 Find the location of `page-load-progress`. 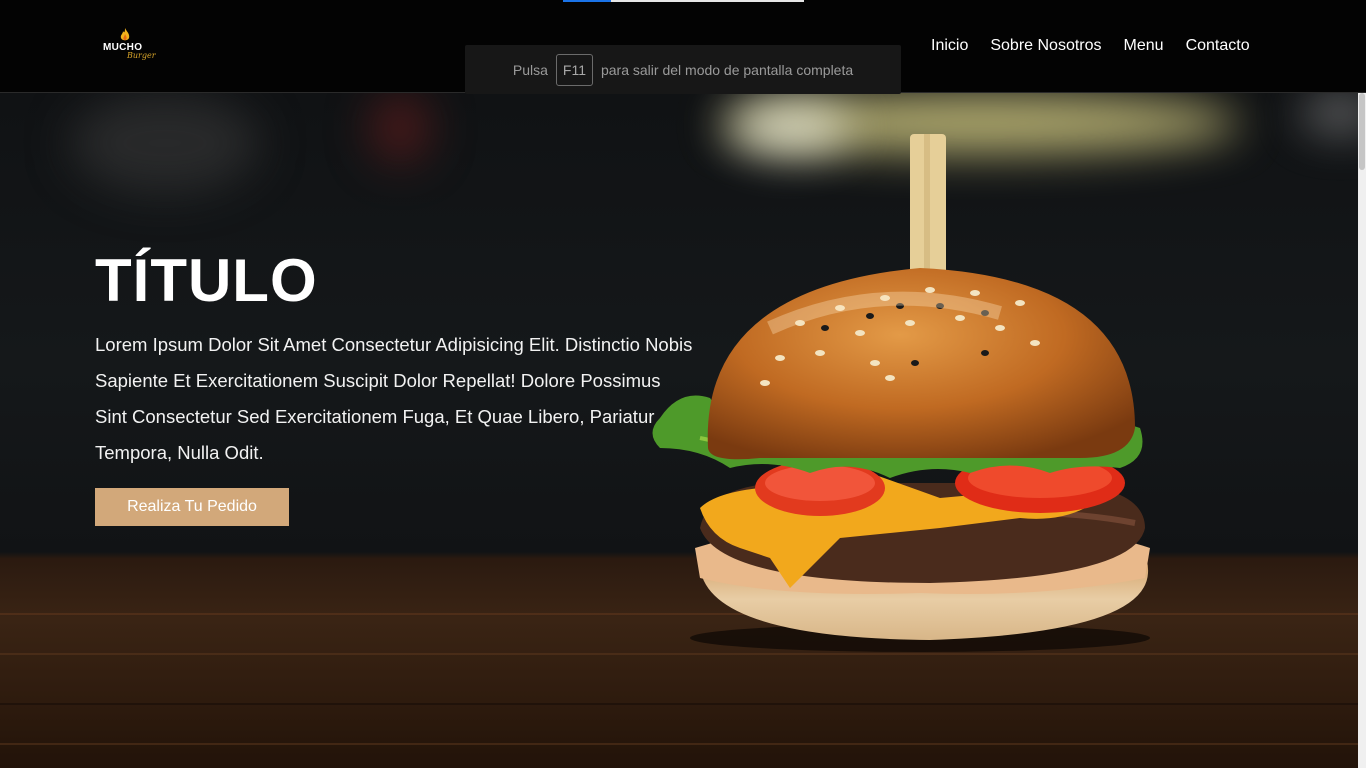

page-load-progress is located at coordinates (683, 1).